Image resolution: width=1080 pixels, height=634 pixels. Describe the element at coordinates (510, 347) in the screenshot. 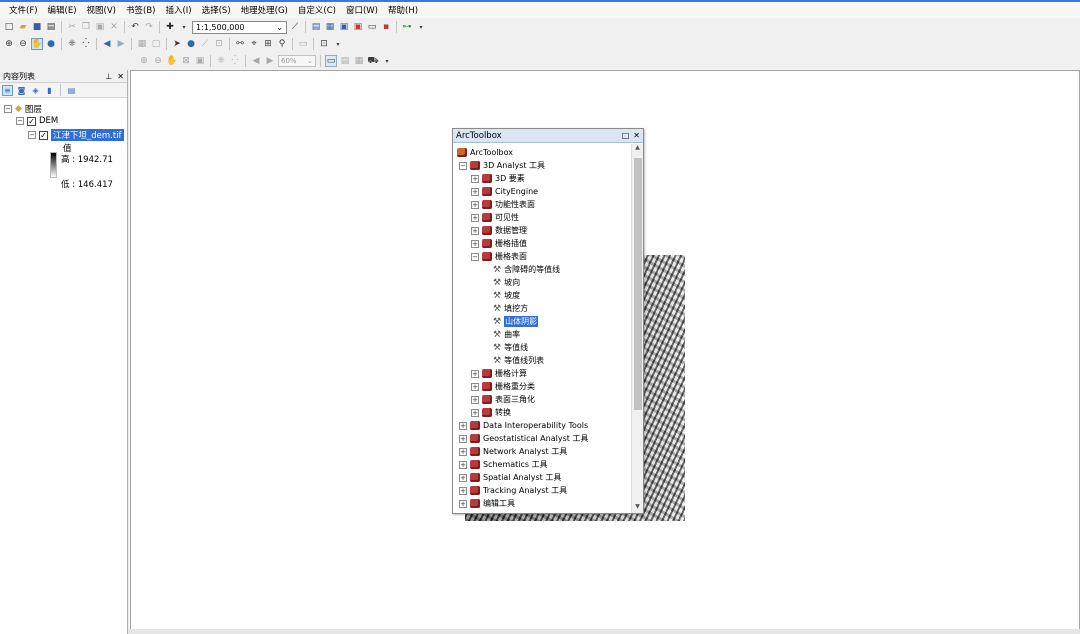

I see `tree-tool: ⚒ 等值线` at that location.